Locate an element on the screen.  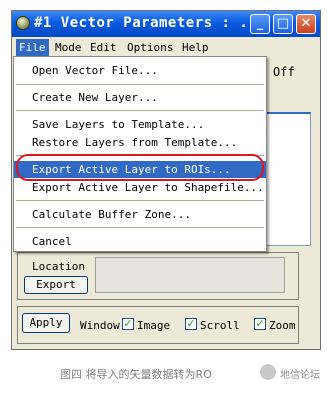
image-checkbox-label: Image is located at coordinates (154, 325).